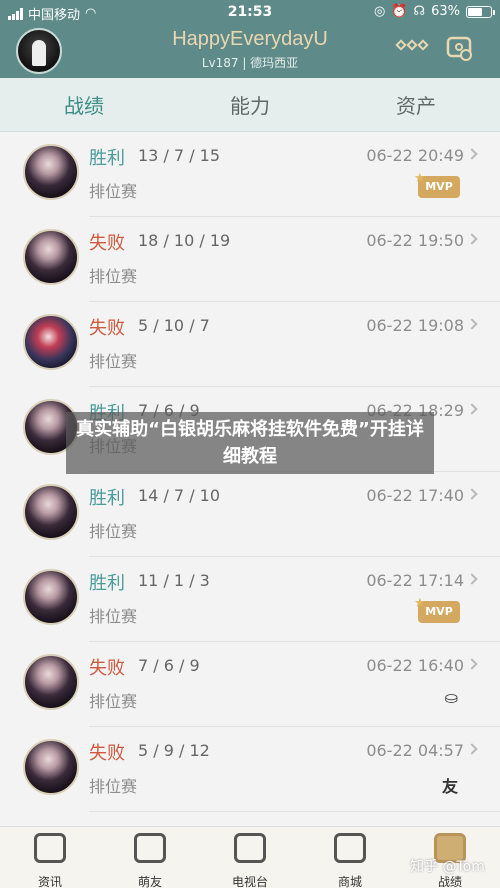 This screenshot has width=500, height=888. What do you see at coordinates (49, 881) in the screenshot?
I see `nav-news-label: 资讯` at bounding box center [49, 881].